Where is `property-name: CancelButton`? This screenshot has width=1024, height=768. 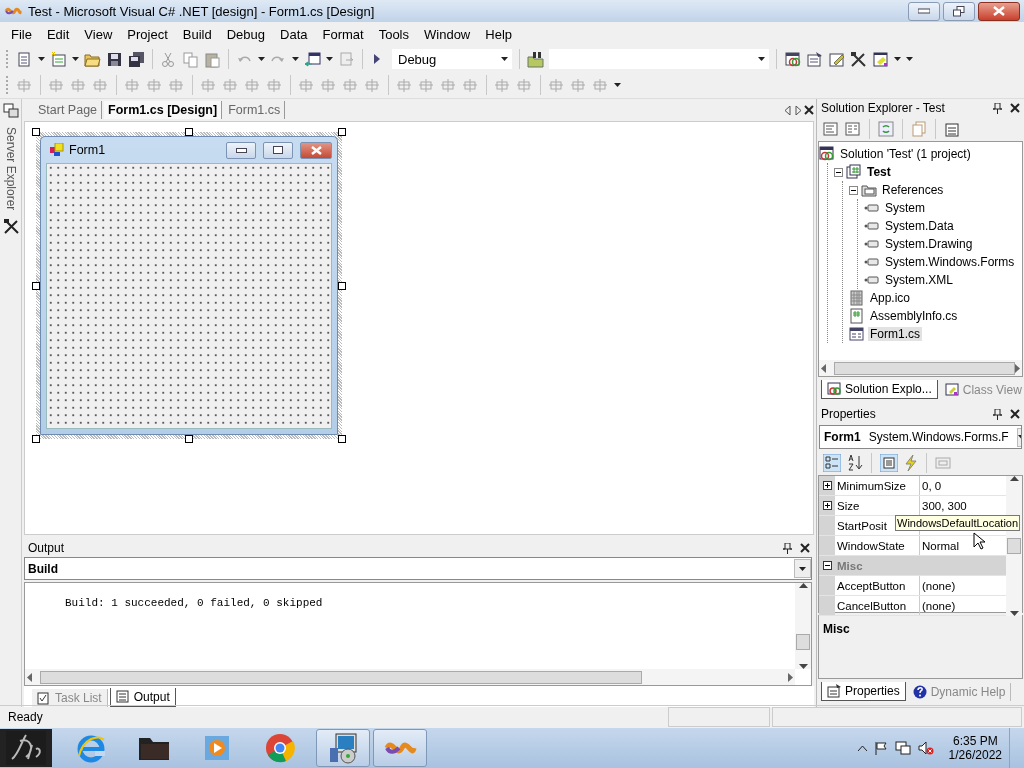 property-name: CancelButton is located at coordinates (872, 606).